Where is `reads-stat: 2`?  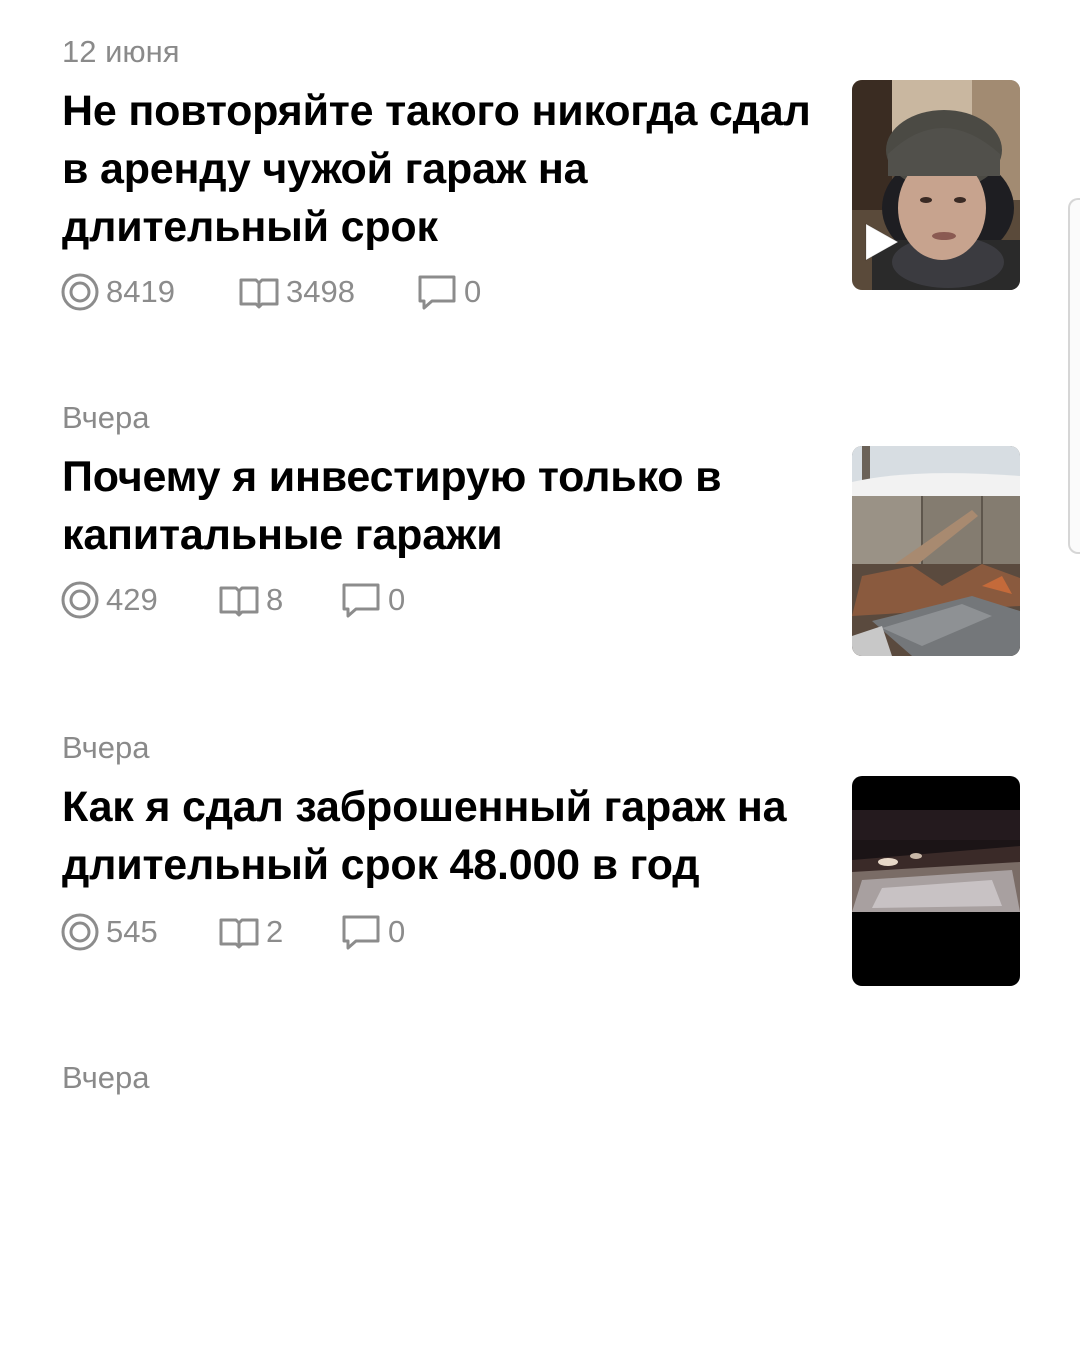
reads-stat: 2 is located at coordinates (279, 932).